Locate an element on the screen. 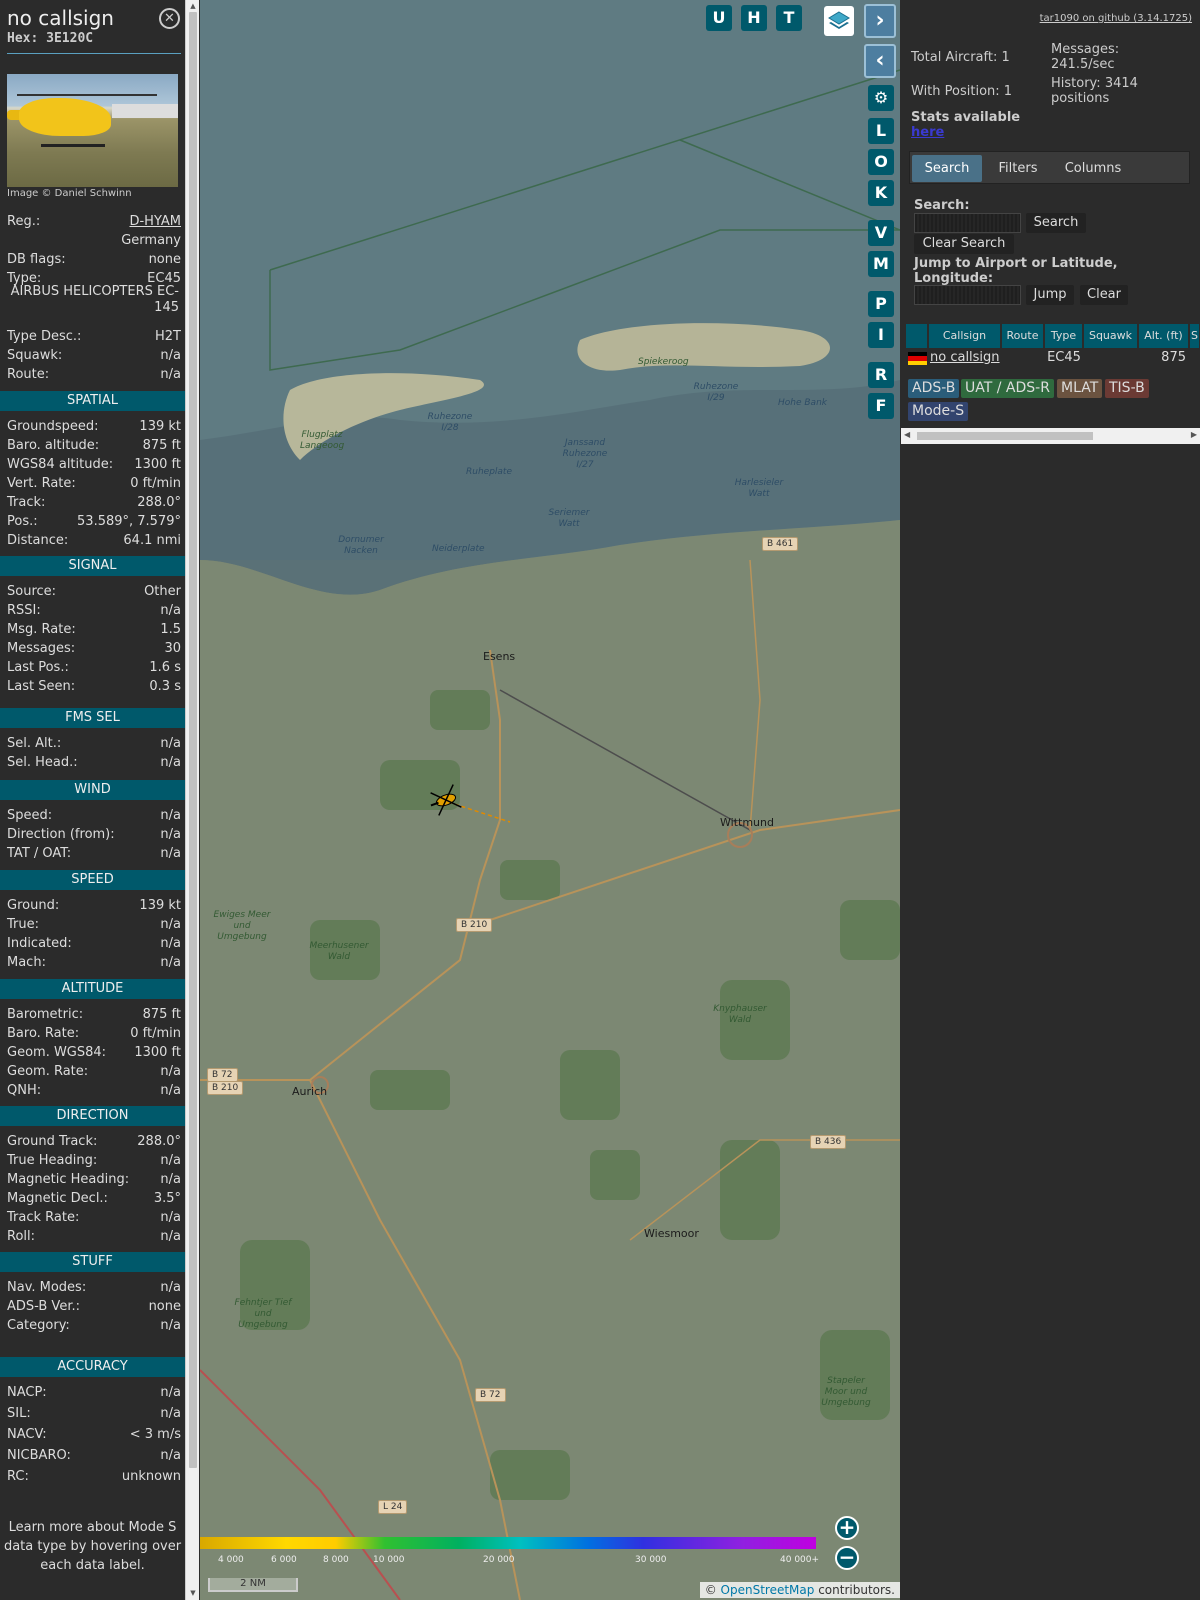 The image size is (1200, 1600). clear-search-button: Clear Search is located at coordinates (964, 244).